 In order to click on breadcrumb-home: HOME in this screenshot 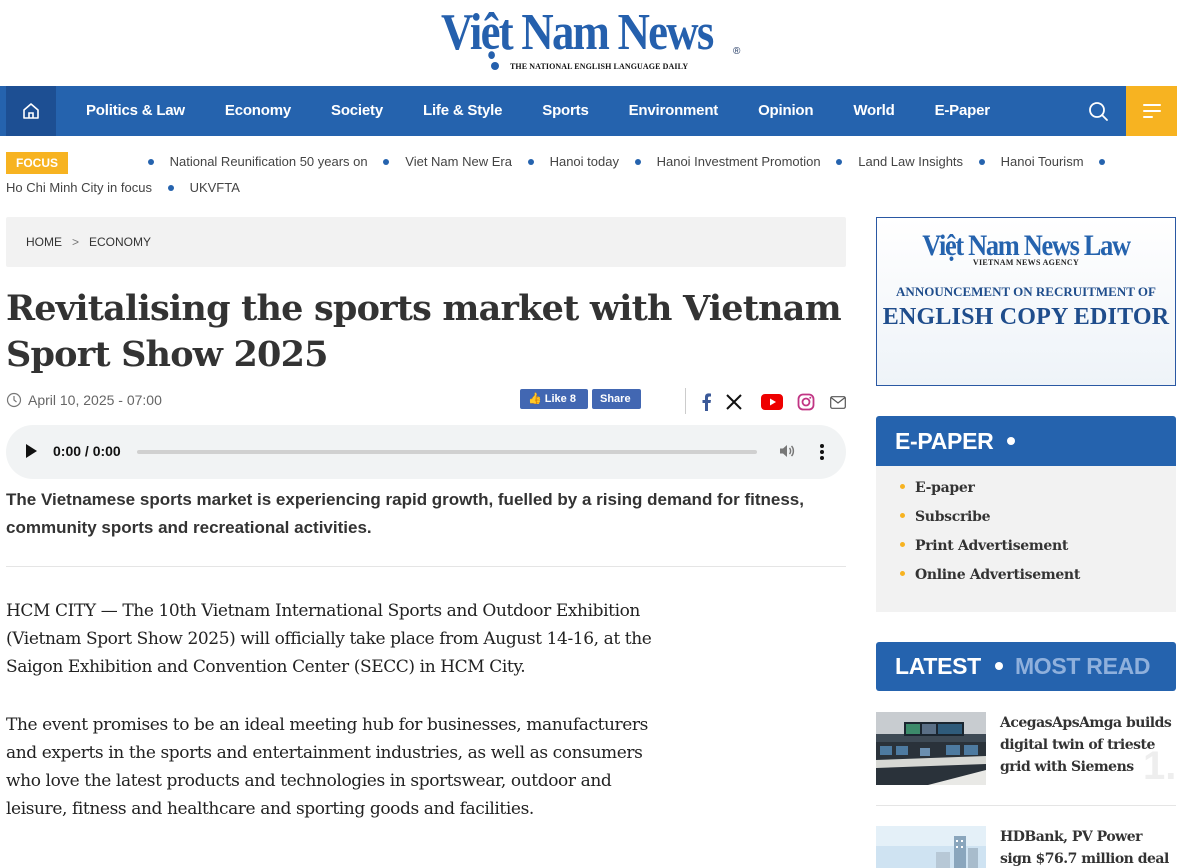, I will do `click(44, 242)`.